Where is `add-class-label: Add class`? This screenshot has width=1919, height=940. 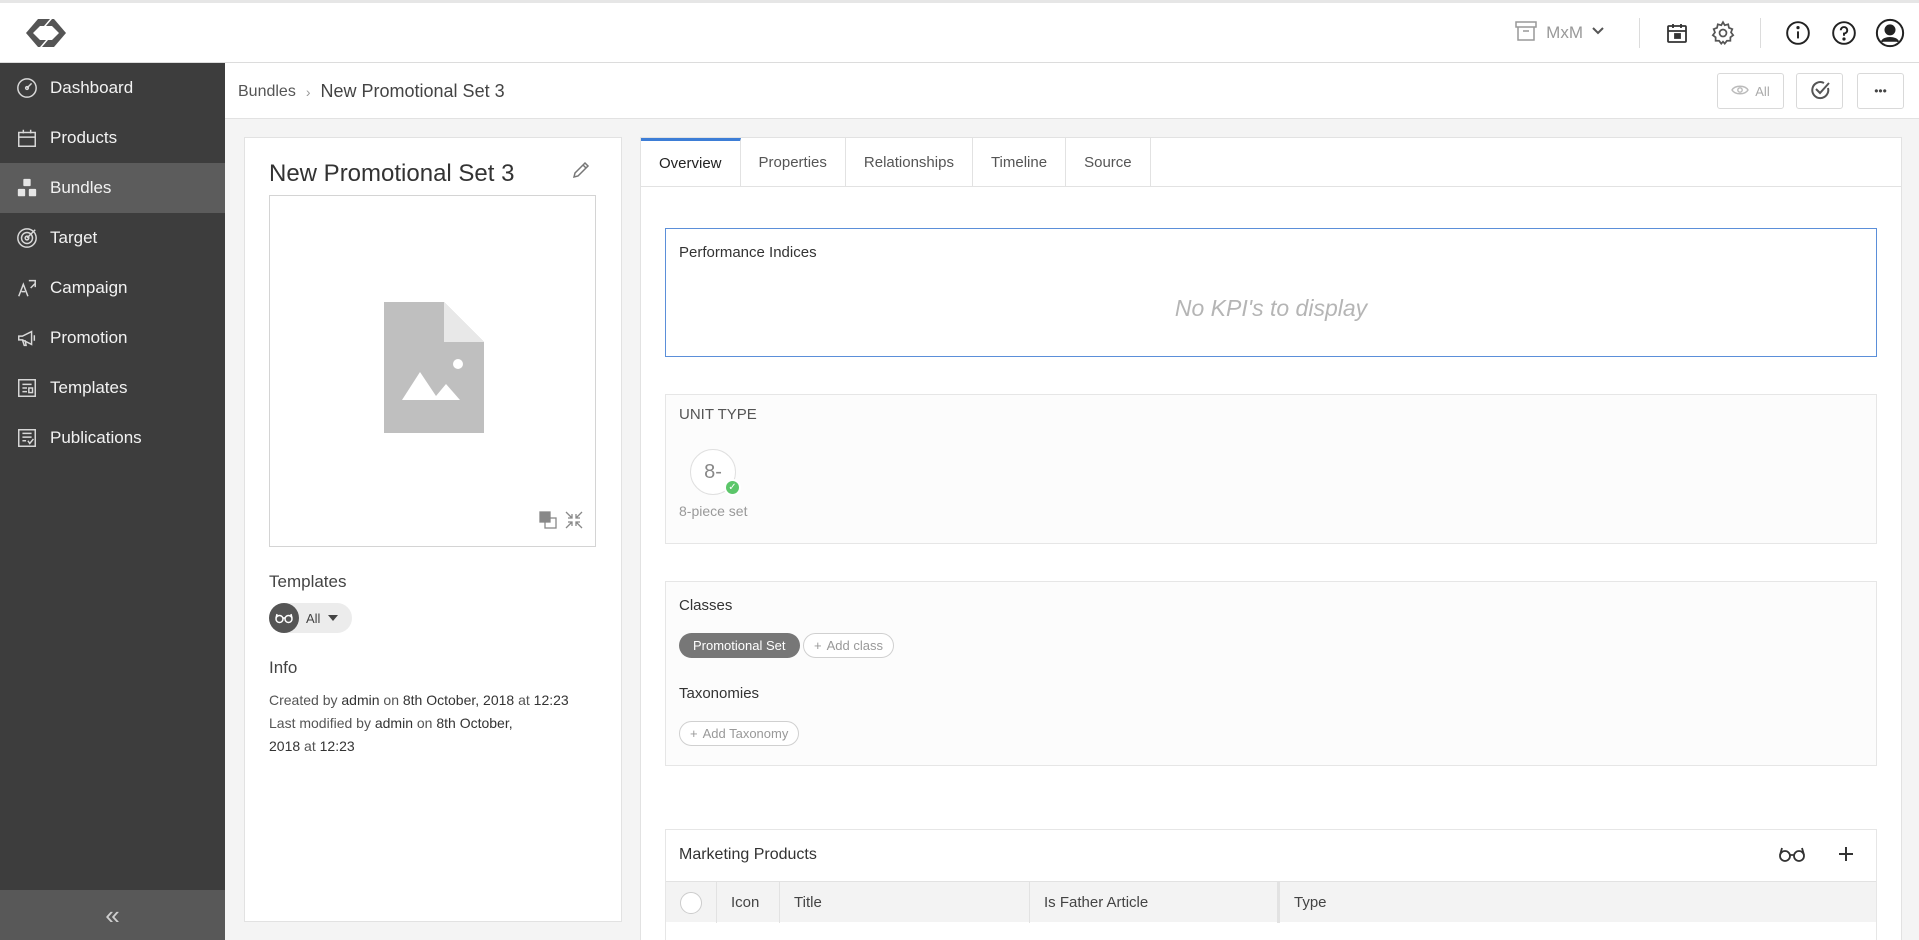
add-class-label: Add class is located at coordinates (854, 645).